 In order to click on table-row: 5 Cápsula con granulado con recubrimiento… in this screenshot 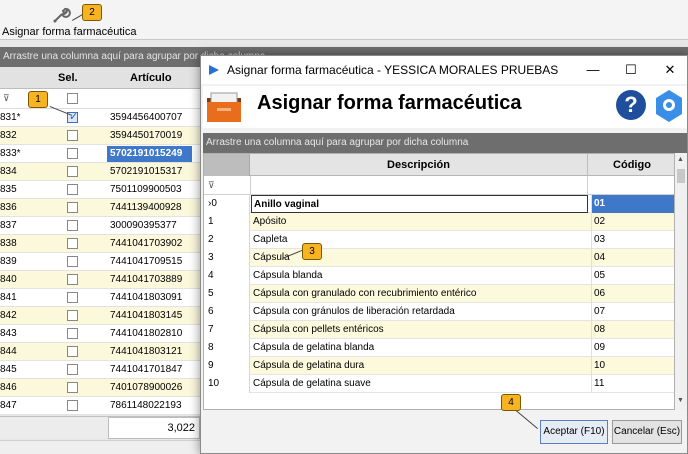, I will do `click(439, 294)`.